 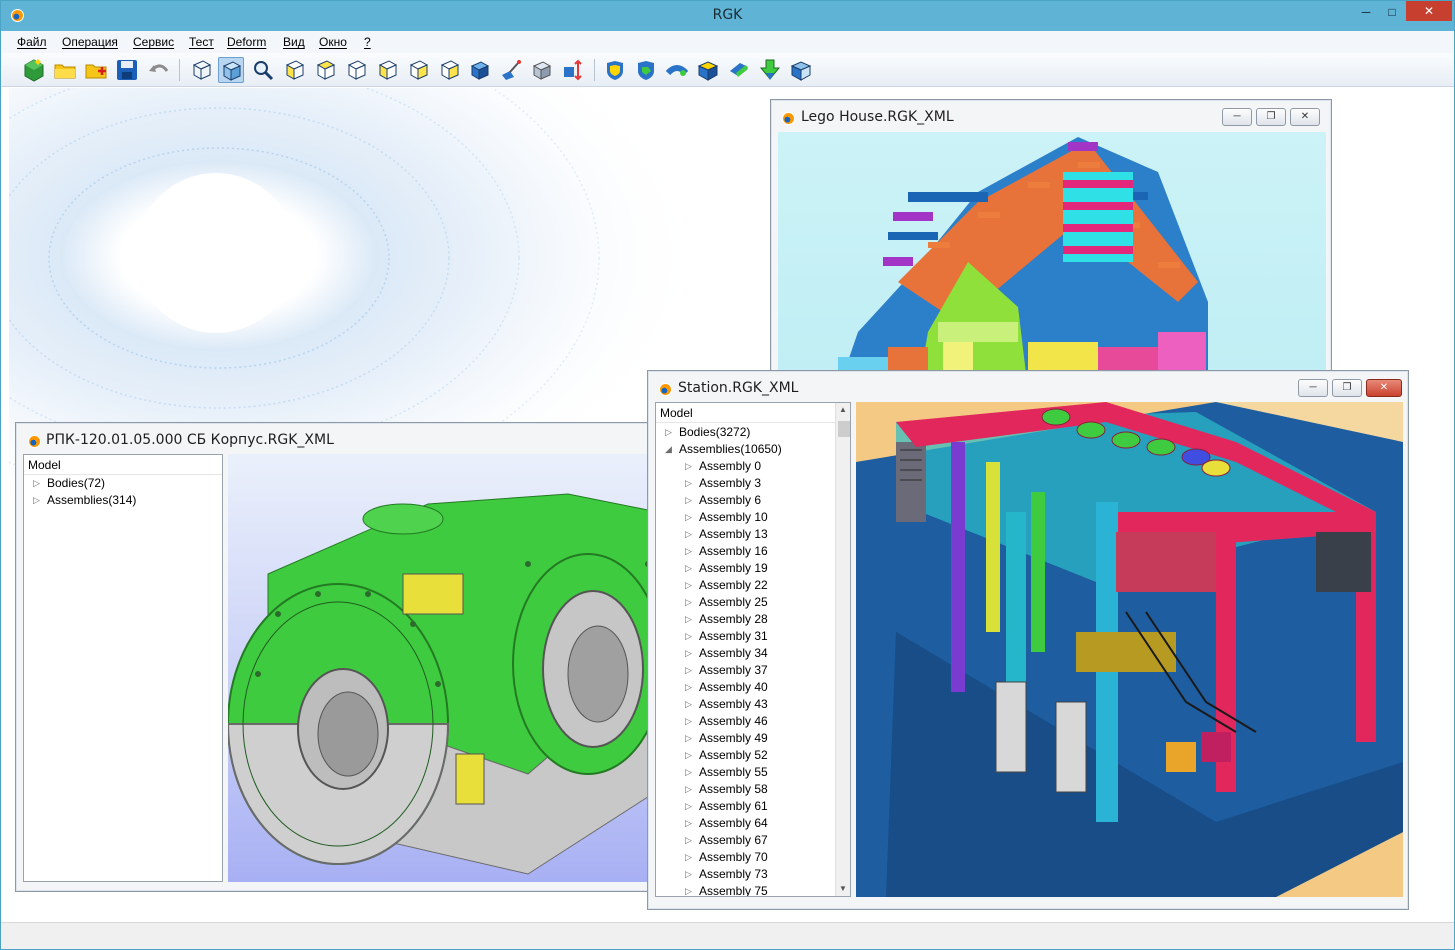 What do you see at coordinates (246, 42) in the screenshot?
I see `menu-deform: Deform` at bounding box center [246, 42].